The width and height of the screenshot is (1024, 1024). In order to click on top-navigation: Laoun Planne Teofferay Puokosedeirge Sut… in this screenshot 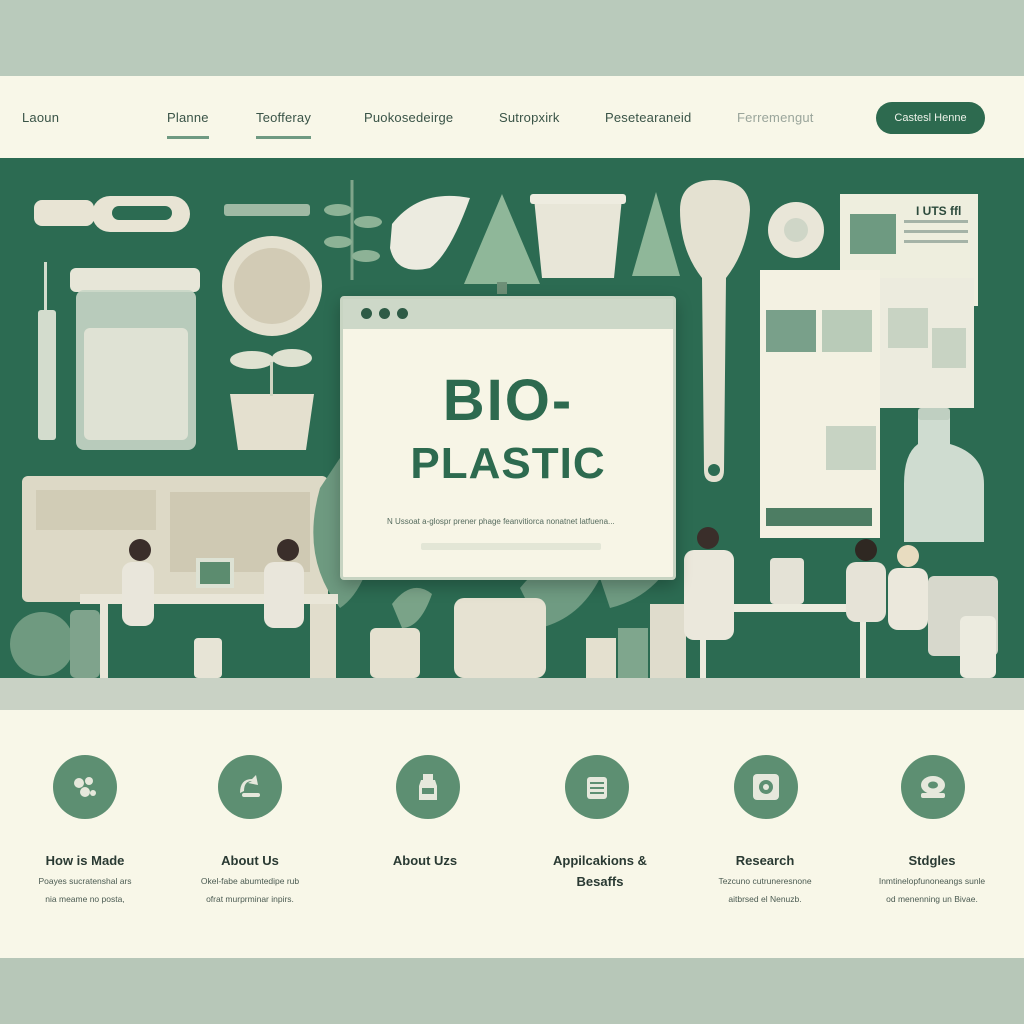, I will do `click(512, 117)`.